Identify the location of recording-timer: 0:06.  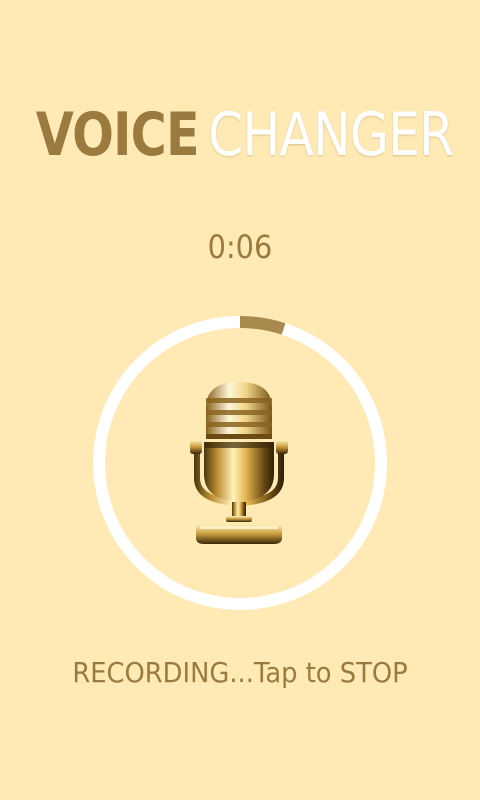
(240, 247).